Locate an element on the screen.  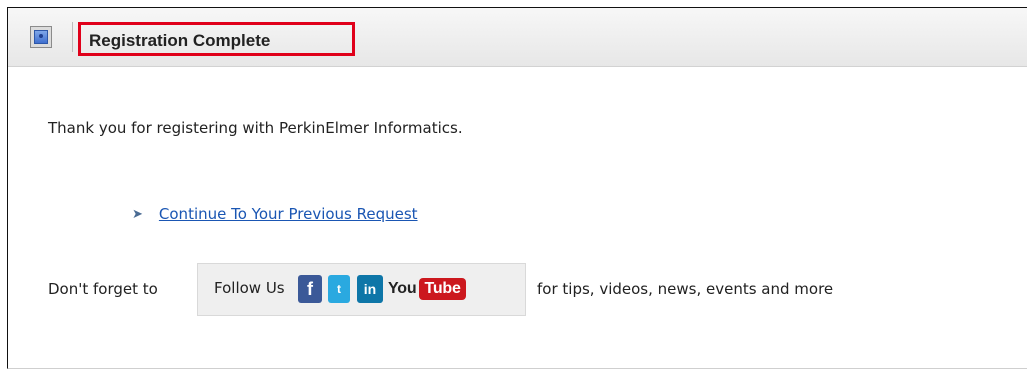
dont-forget-text: Don't forget to is located at coordinates (103, 289).